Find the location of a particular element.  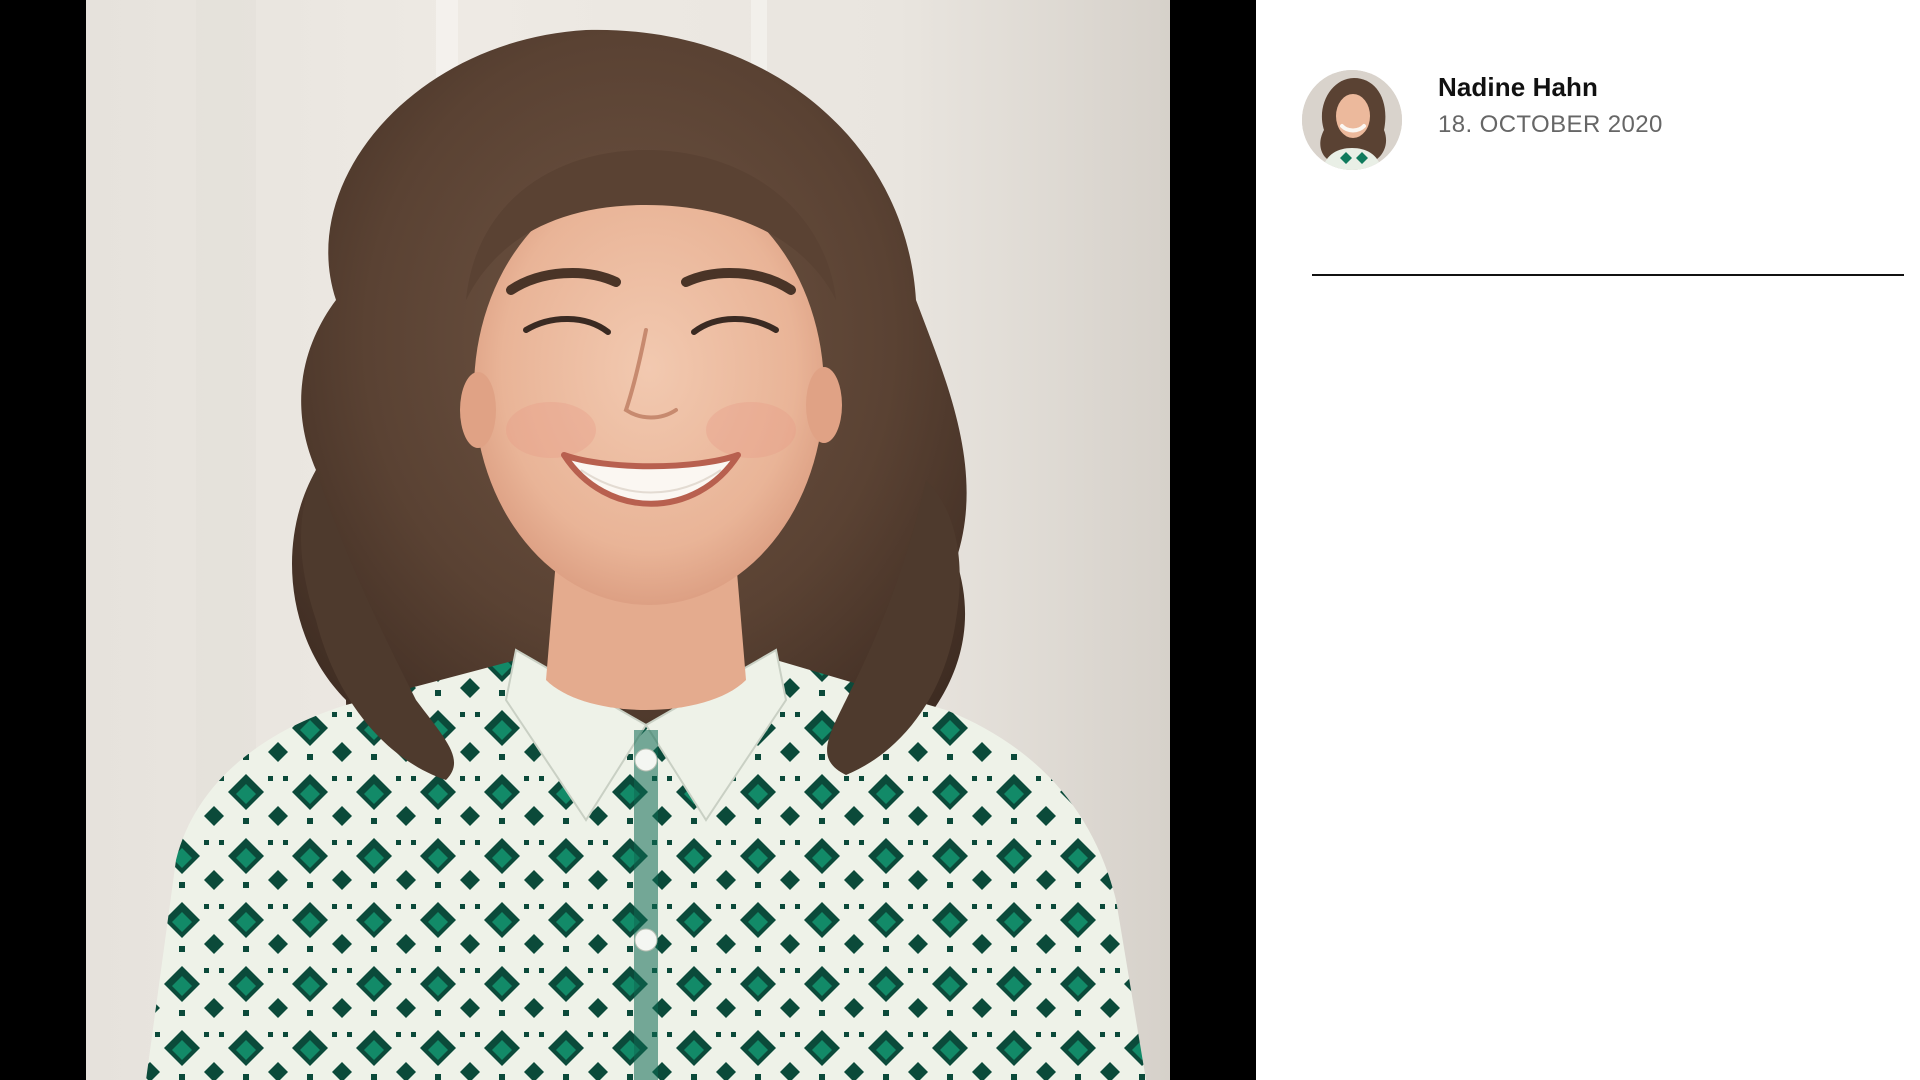

author-name: Nadine Hahn is located at coordinates (1550, 87).